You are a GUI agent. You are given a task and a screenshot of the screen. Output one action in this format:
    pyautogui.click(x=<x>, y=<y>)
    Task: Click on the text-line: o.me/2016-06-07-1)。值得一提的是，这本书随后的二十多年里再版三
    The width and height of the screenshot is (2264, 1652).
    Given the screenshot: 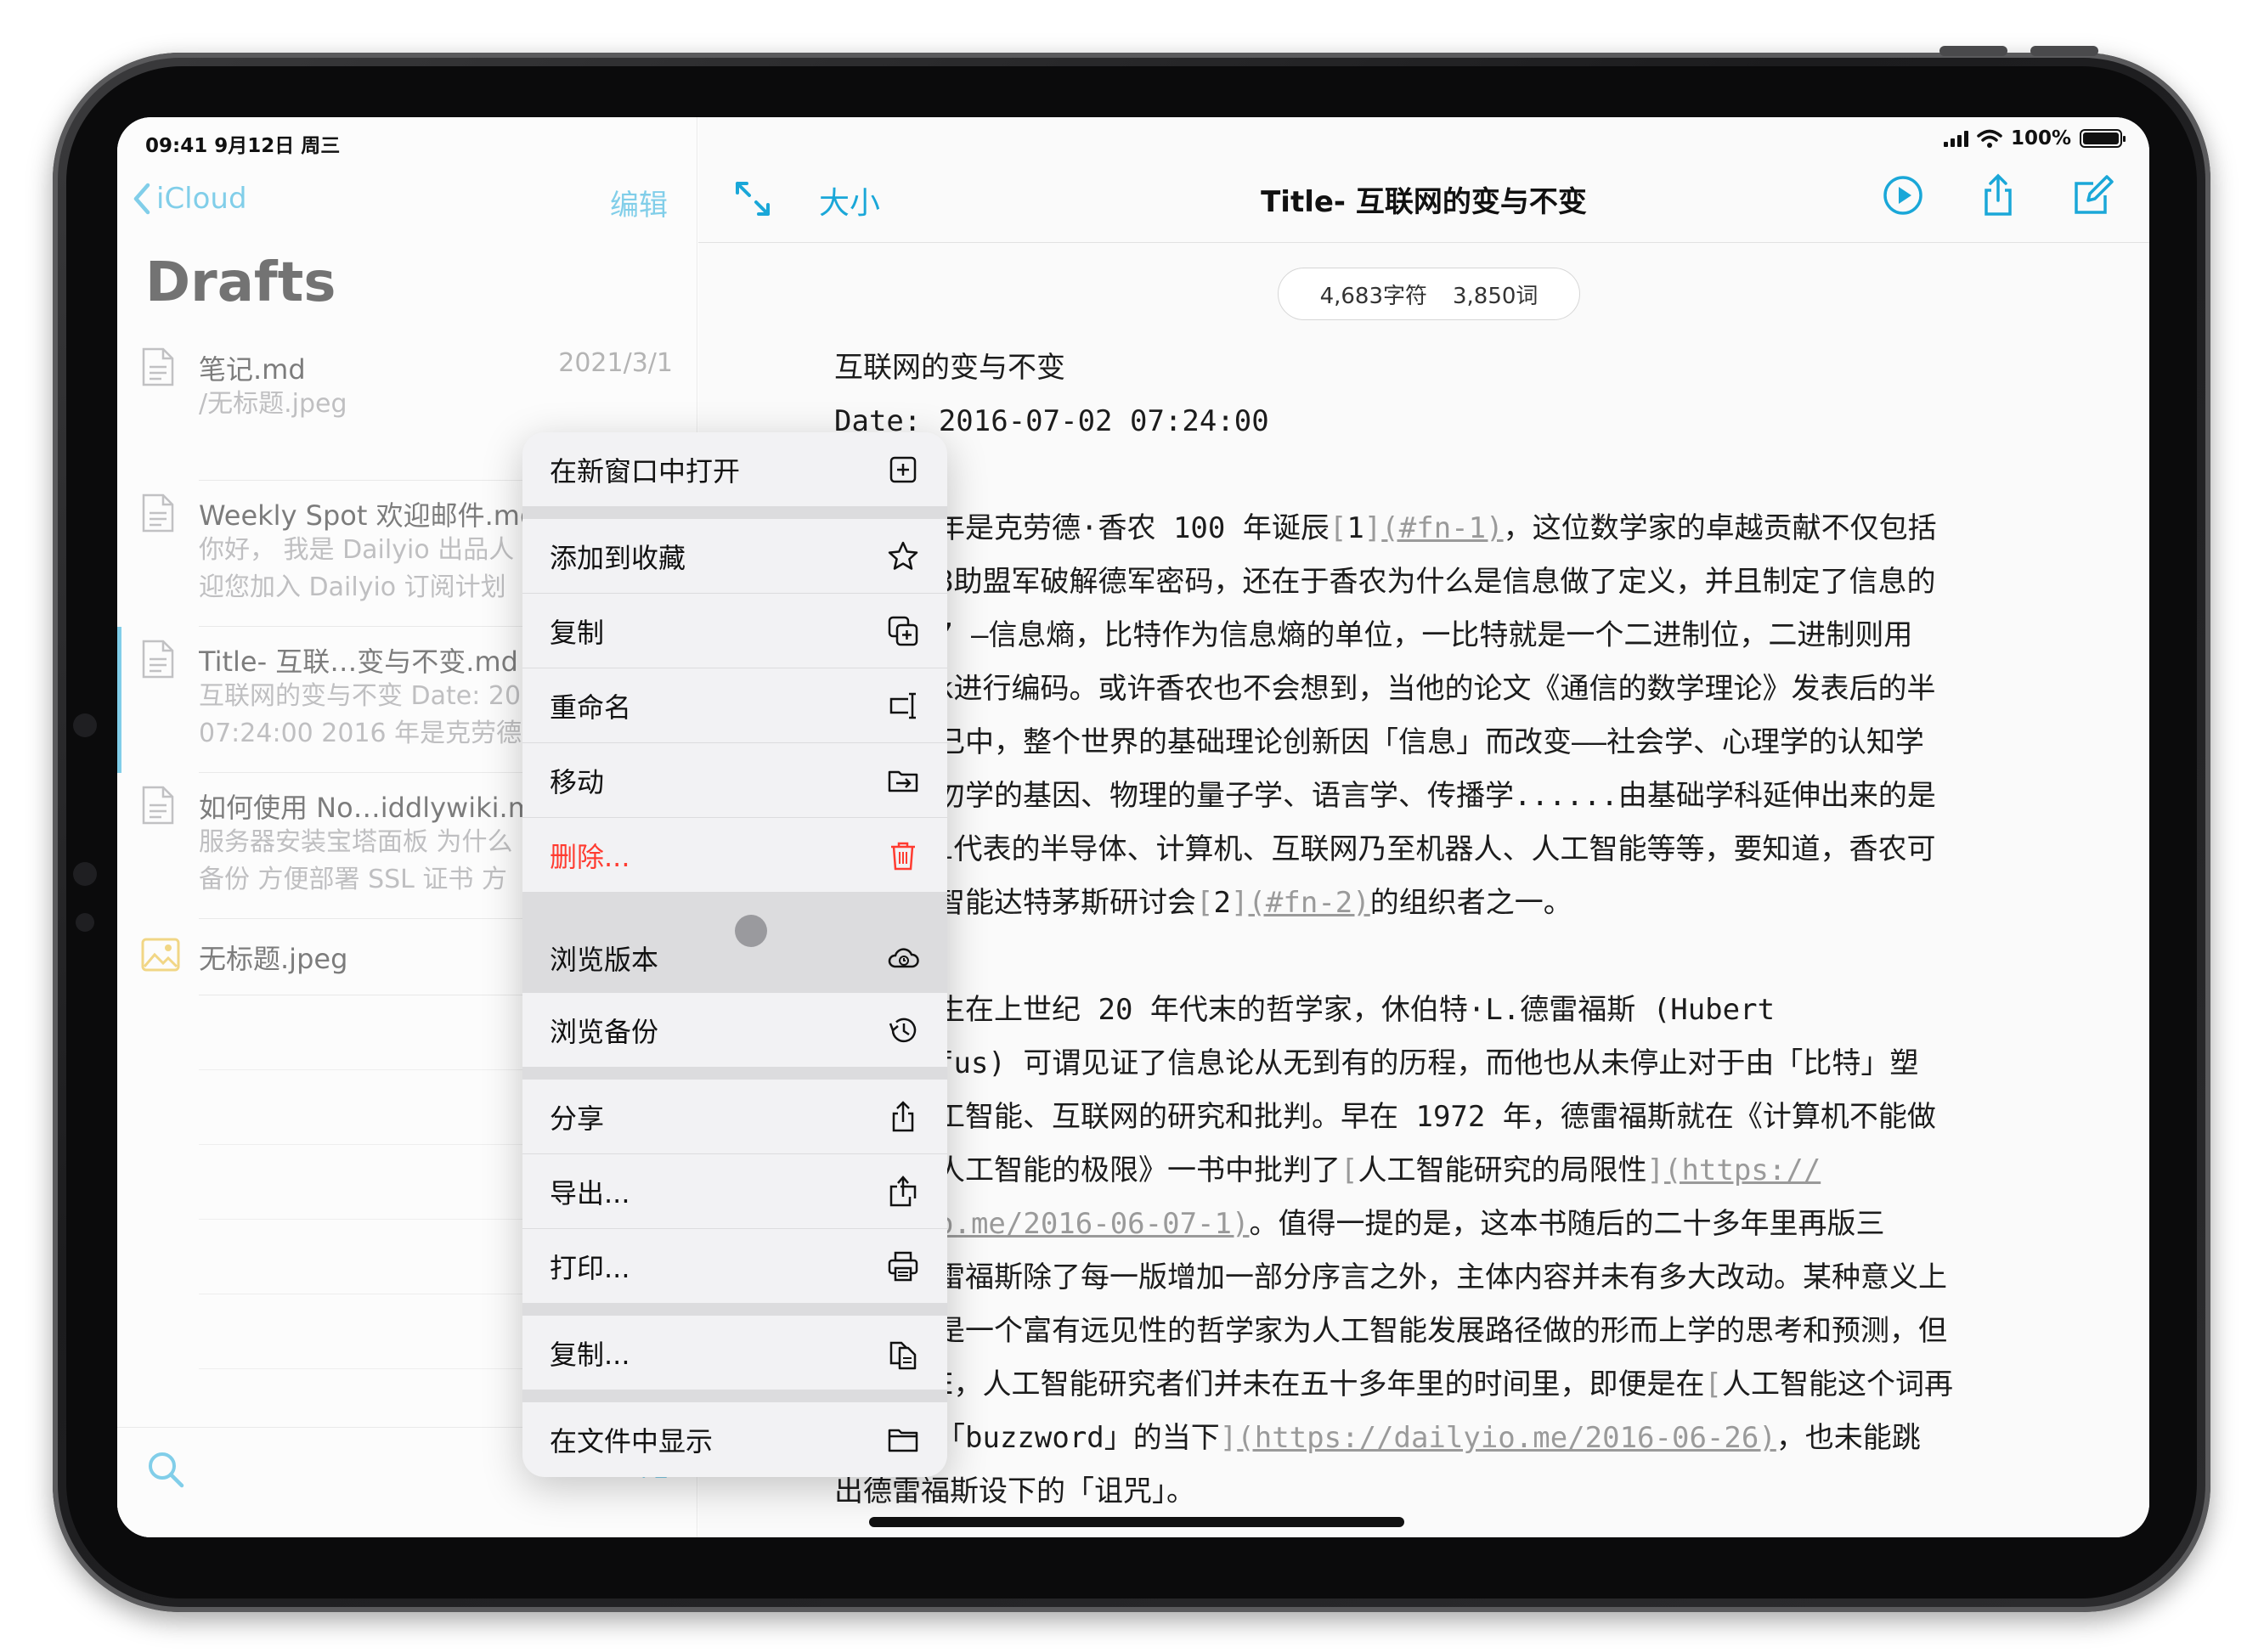 What is the action you would take?
    pyautogui.click(x=1480, y=1224)
    